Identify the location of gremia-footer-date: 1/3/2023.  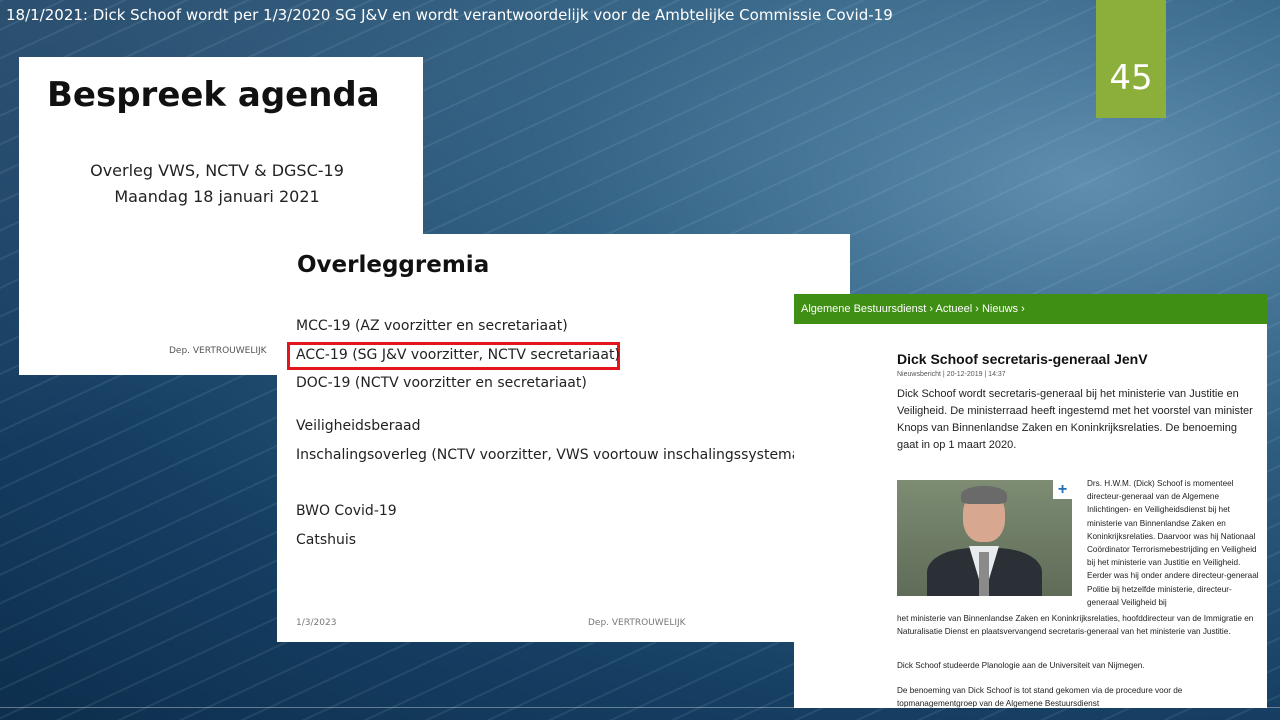
(316, 623).